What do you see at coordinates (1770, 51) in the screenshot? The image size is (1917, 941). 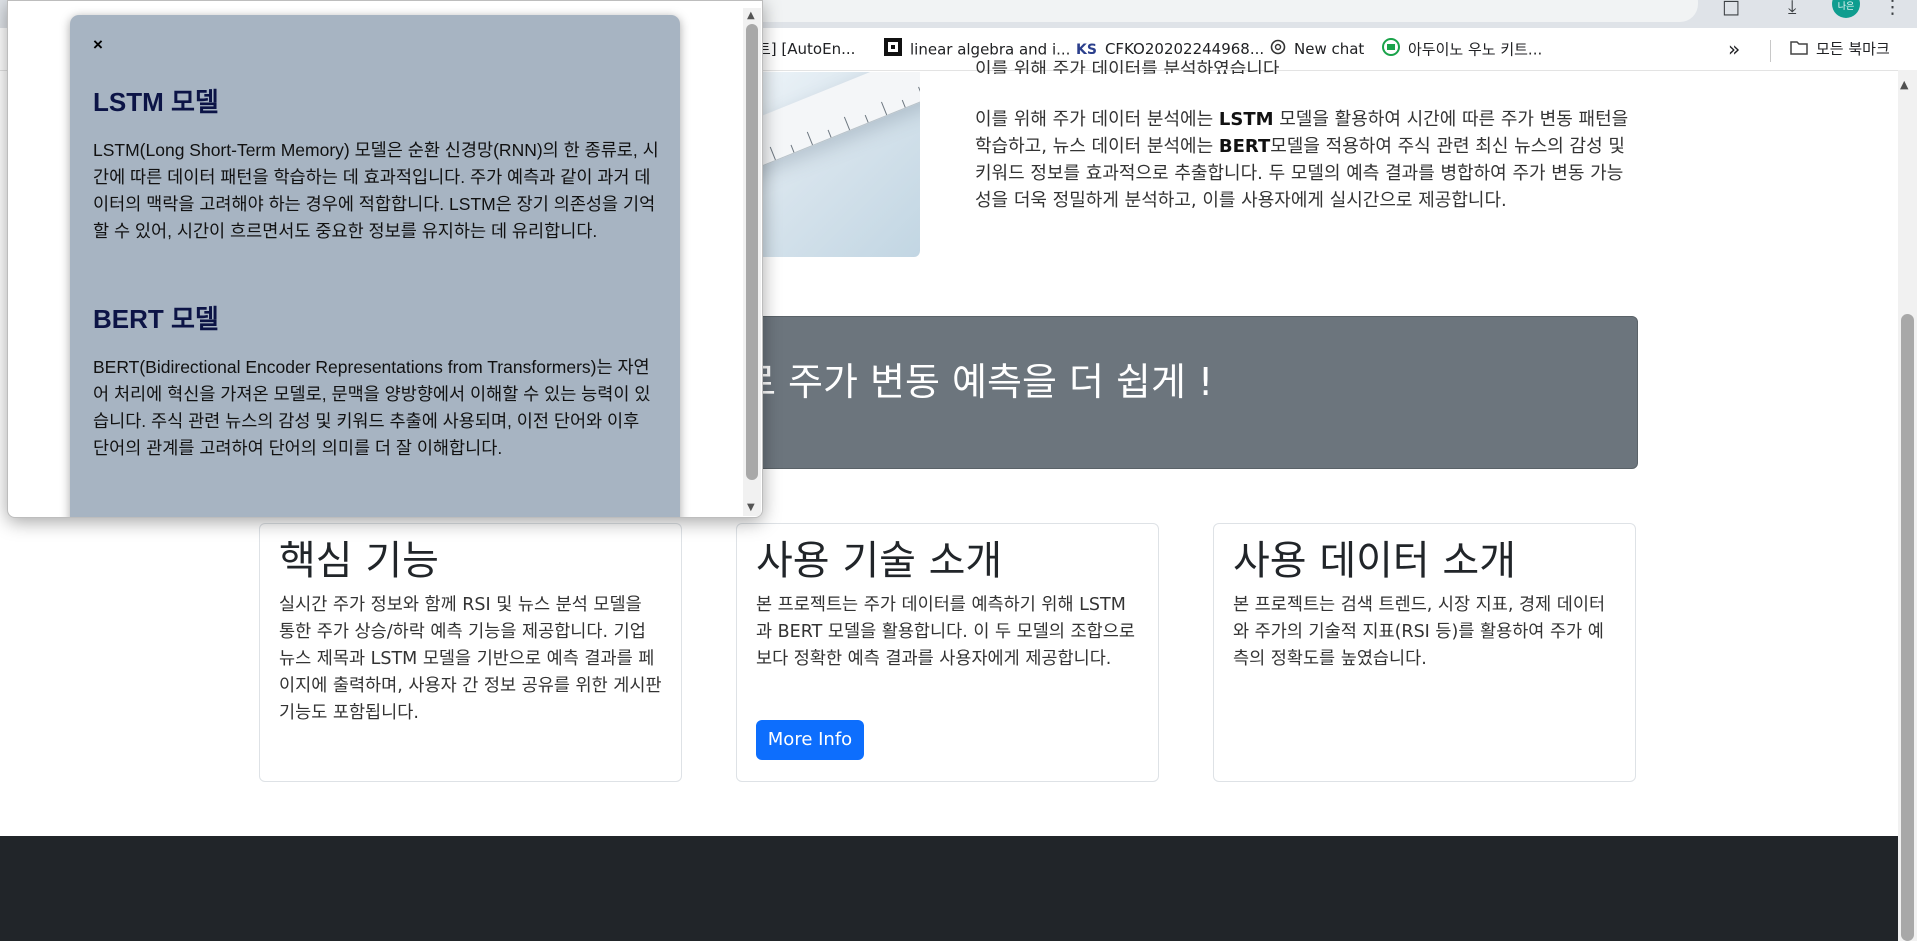 I see `divider` at bounding box center [1770, 51].